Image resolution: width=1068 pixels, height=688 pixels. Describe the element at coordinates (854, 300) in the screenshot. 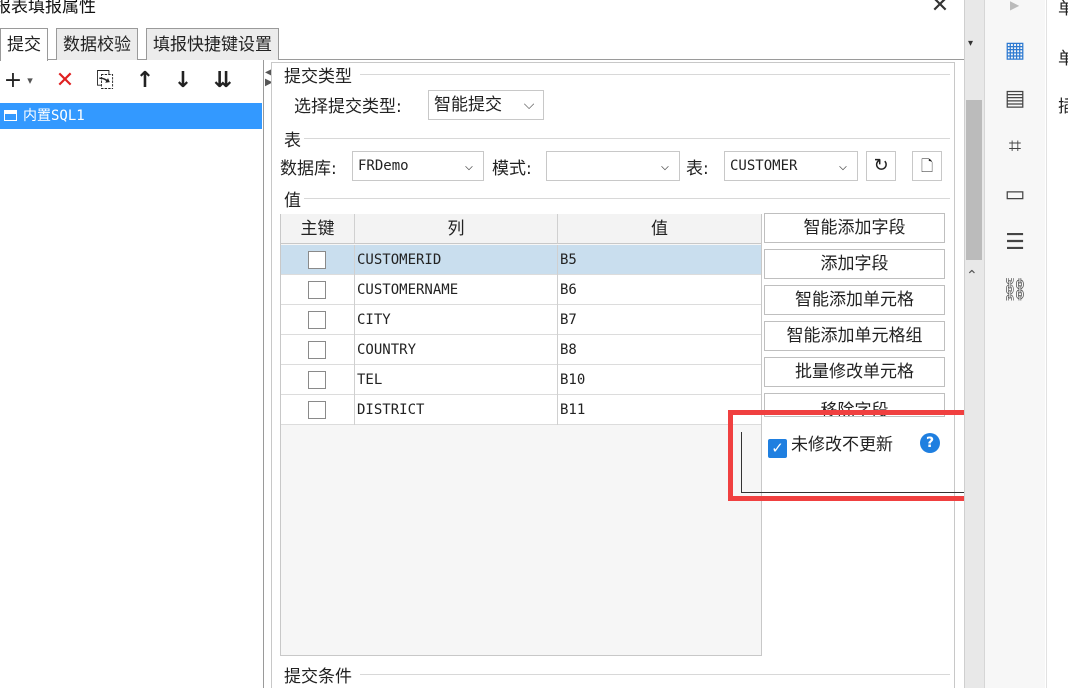

I see `smart-add-cells-button: 智能添加单元格` at that location.